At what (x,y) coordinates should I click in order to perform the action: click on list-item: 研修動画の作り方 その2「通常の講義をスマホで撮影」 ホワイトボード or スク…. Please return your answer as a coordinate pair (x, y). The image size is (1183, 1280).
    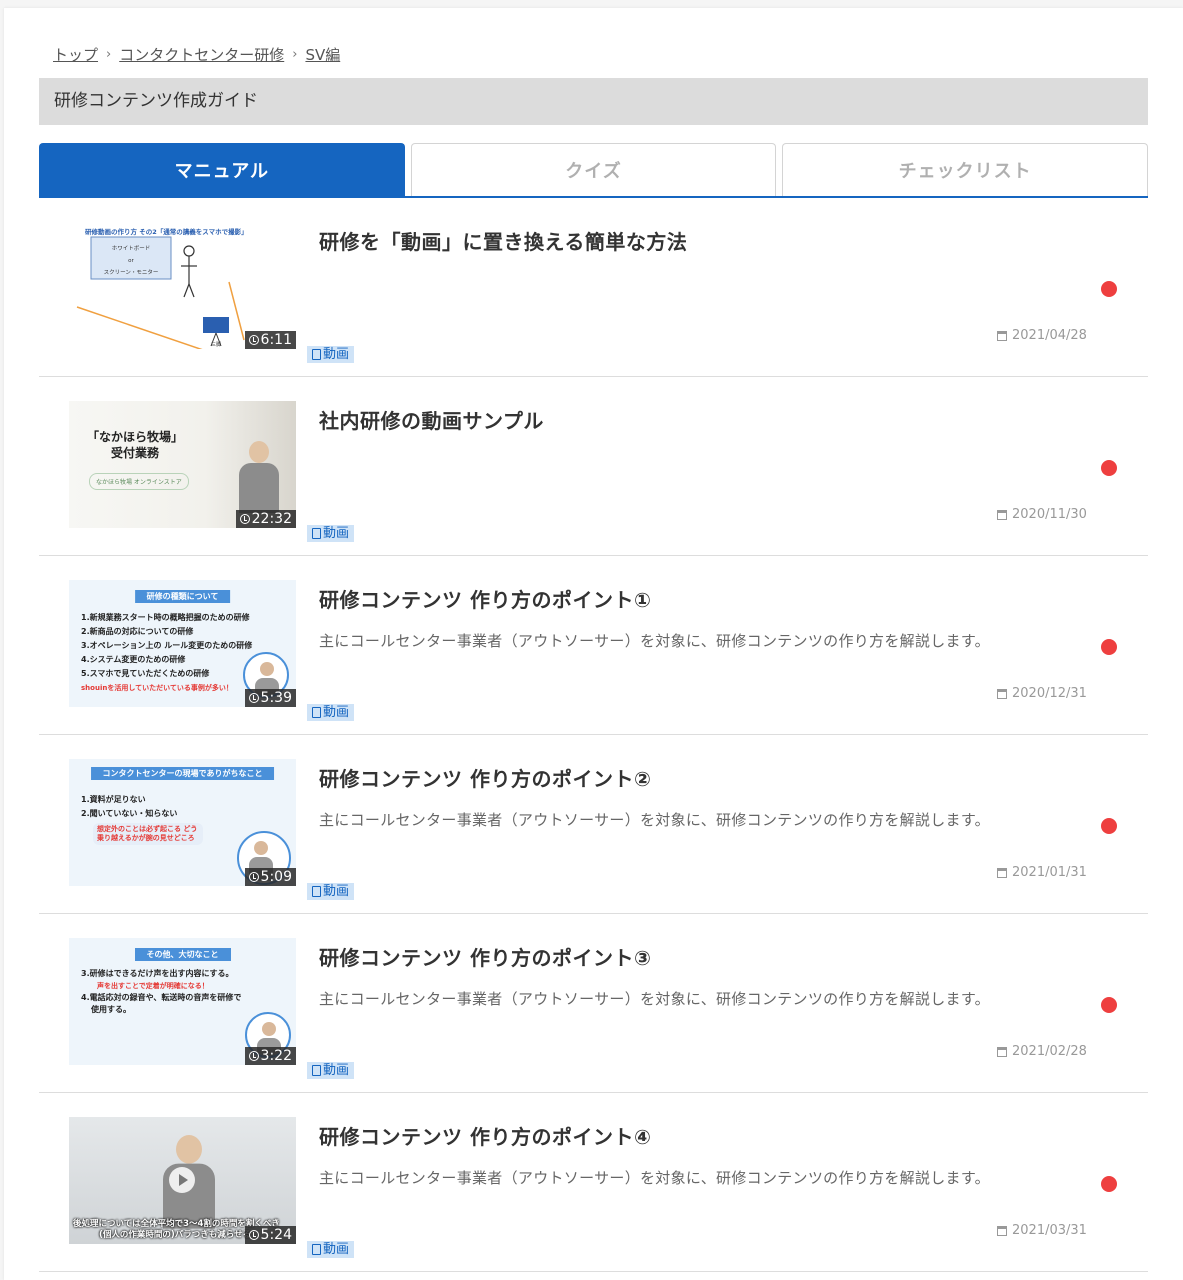
    Looking at the image, I should click on (593, 287).